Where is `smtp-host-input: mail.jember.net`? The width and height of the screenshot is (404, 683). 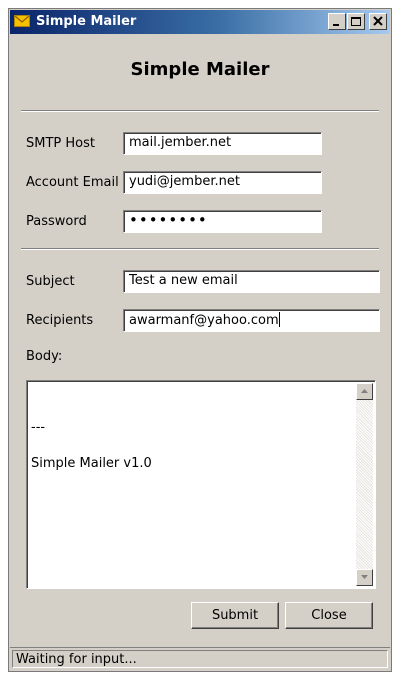 smtp-host-input: mail.jember.net is located at coordinates (222, 143).